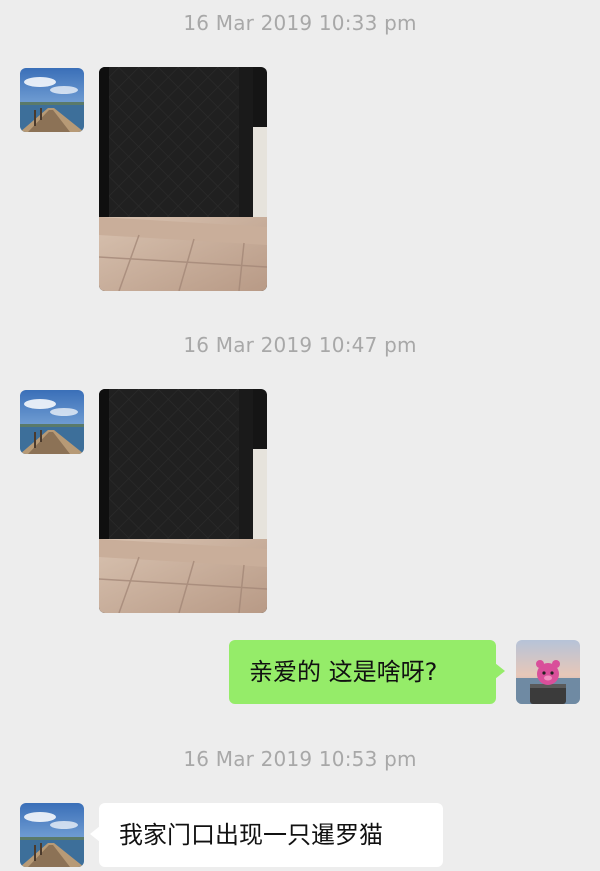 The image size is (600, 871). I want to click on outgoing-message-bubble: 亲爱的 这是啥呀?, so click(367, 672).